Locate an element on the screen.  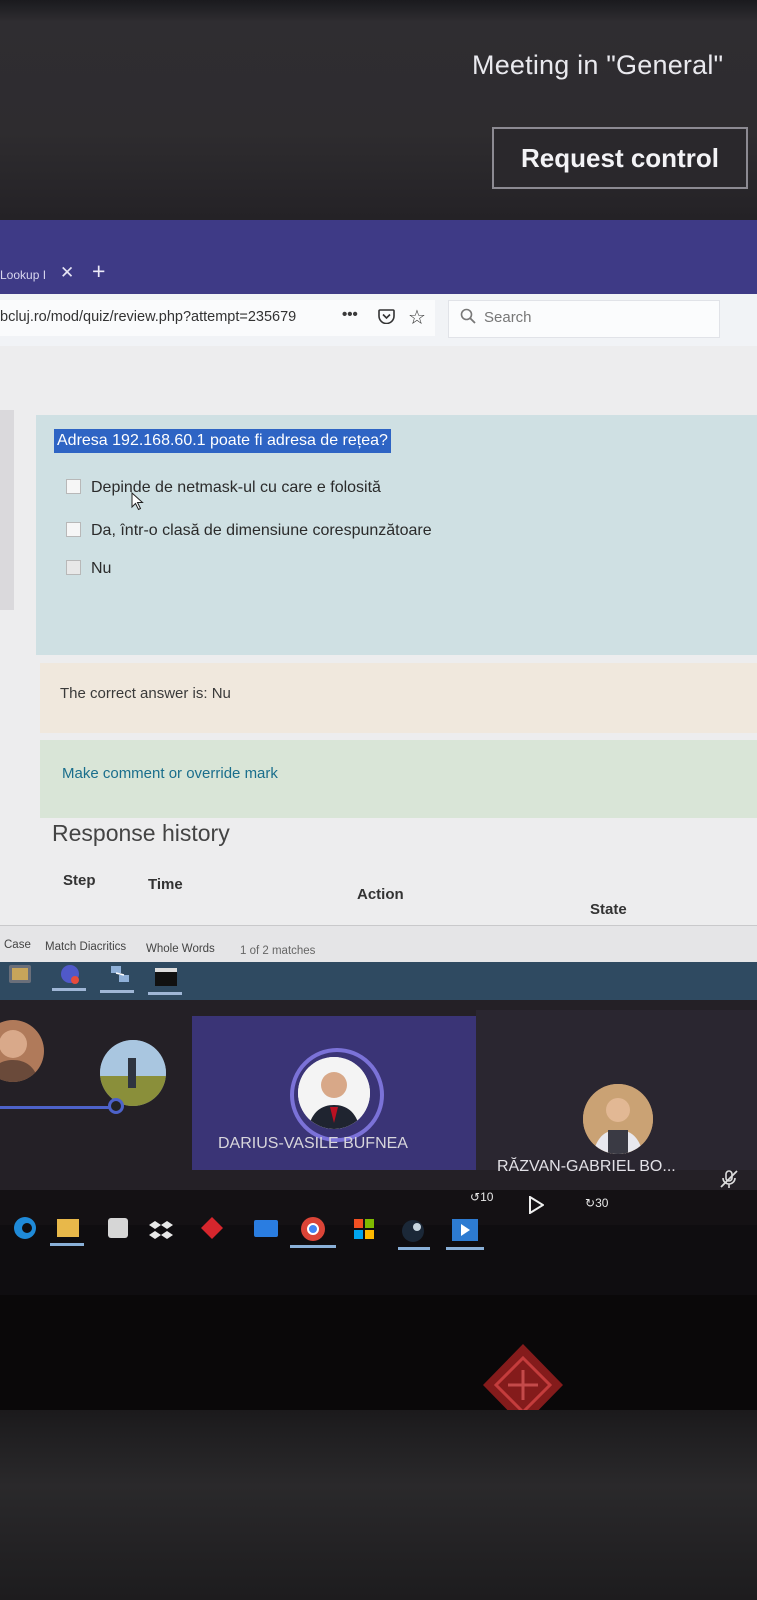
option-label: Nu is located at coordinates (101, 568).